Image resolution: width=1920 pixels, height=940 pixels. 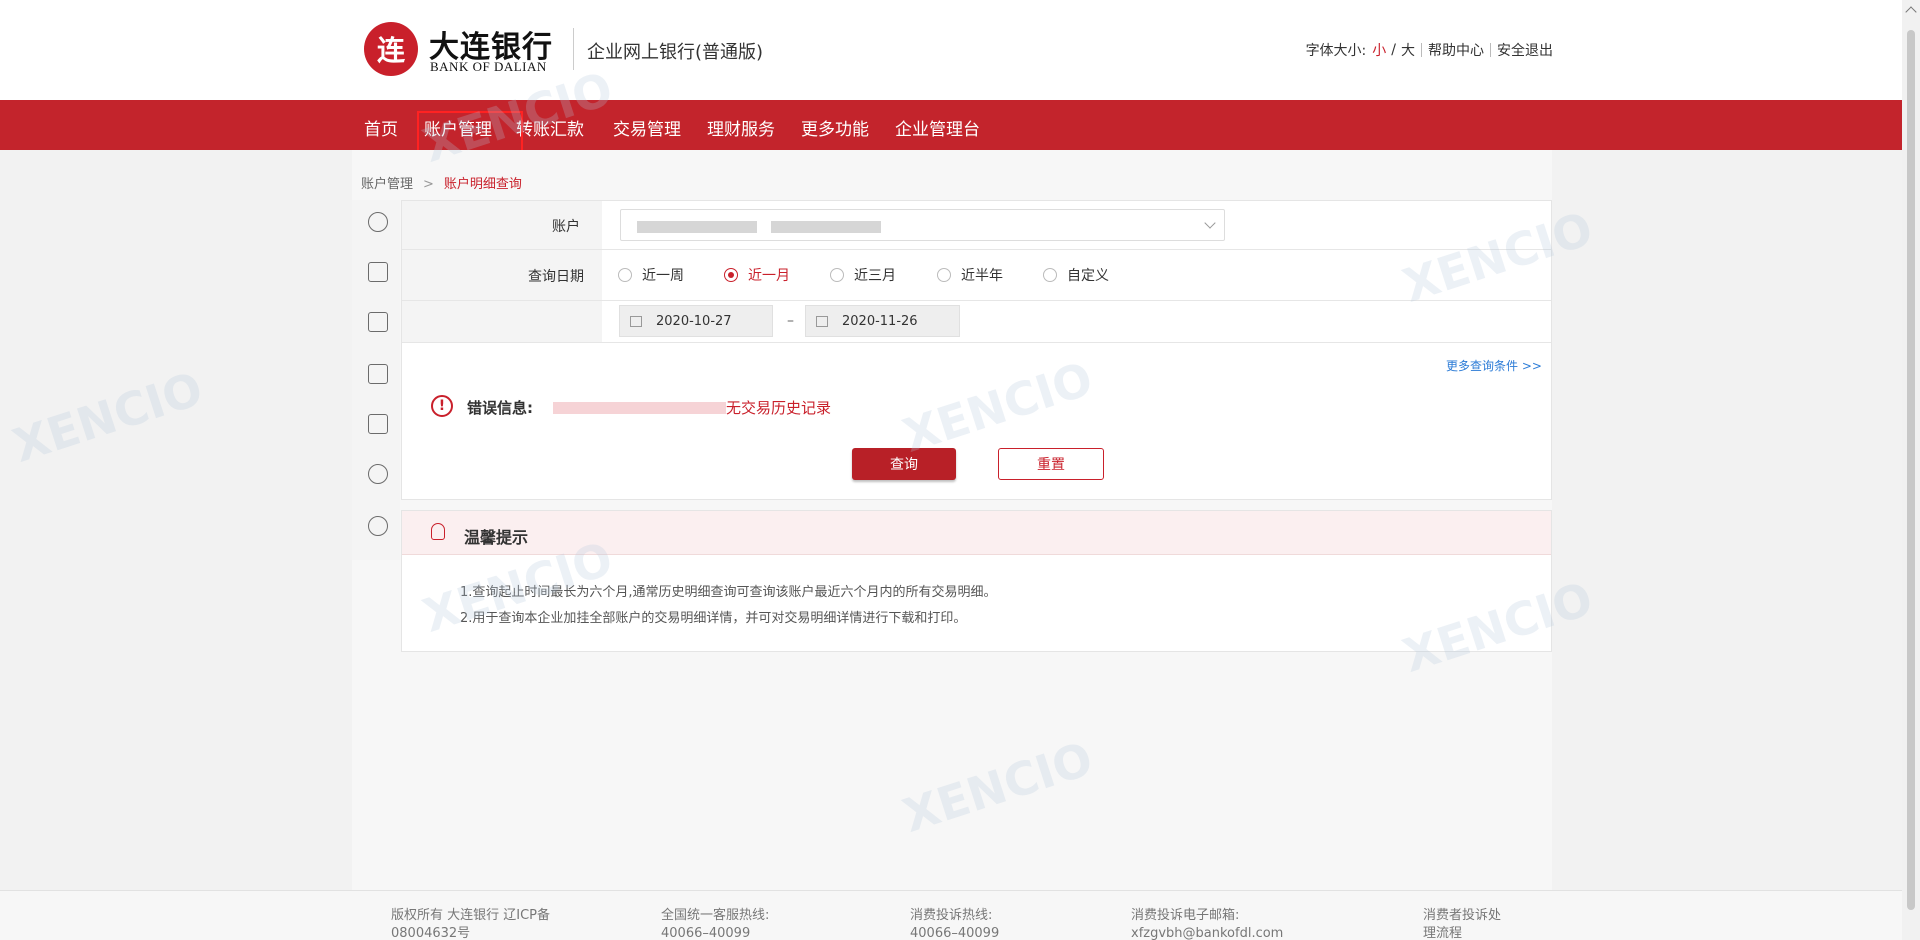 What do you see at coordinates (378, 322) in the screenshot?
I see `statement-icon` at bounding box center [378, 322].